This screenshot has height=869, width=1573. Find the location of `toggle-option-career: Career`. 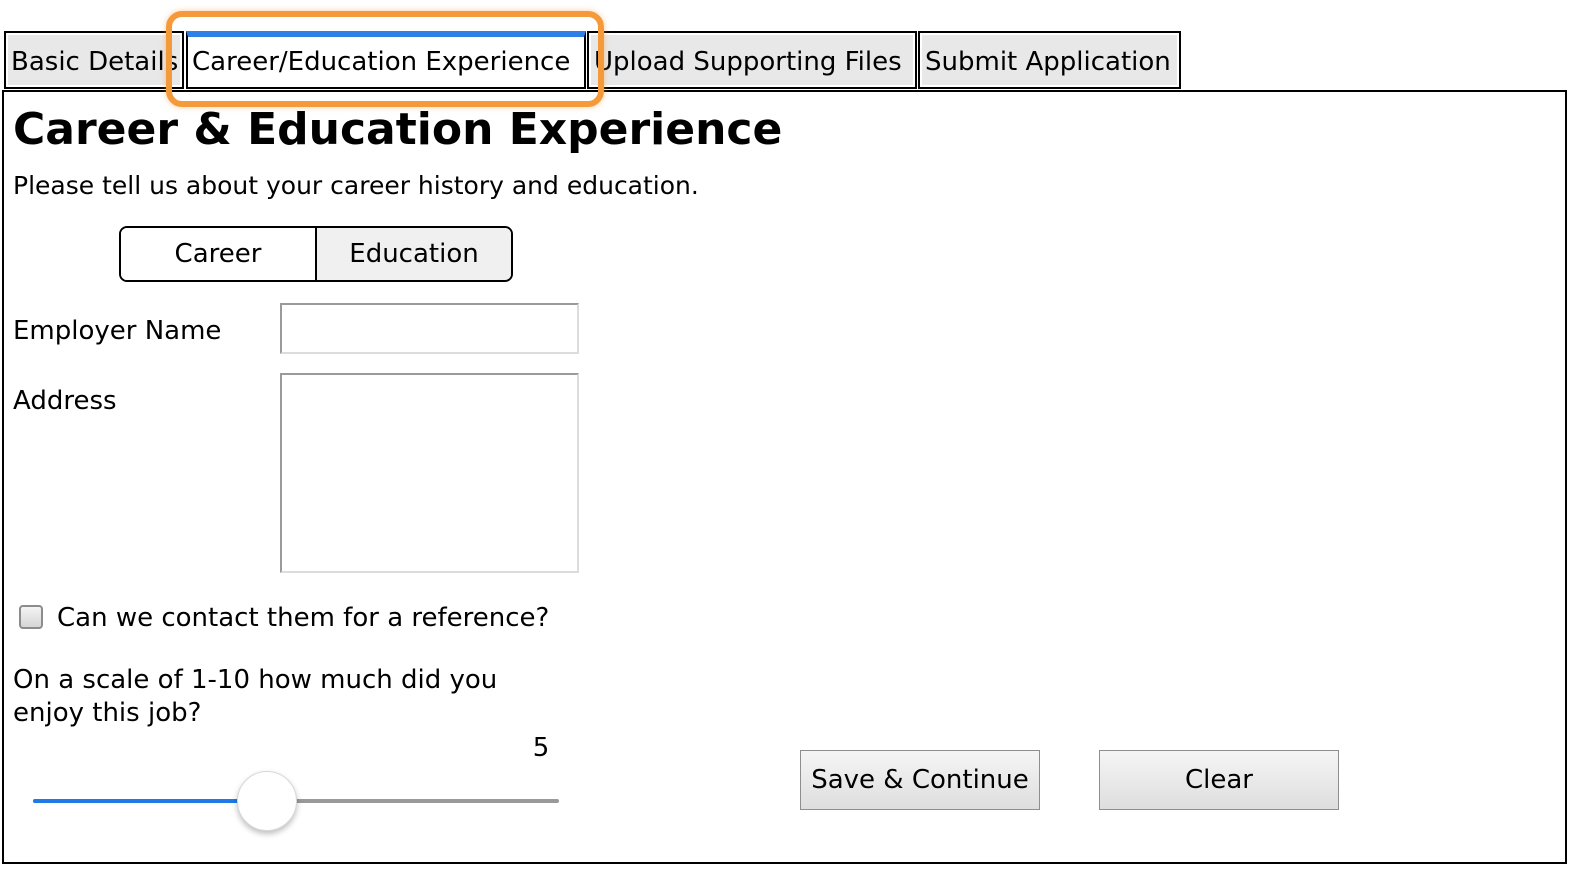

toggle-option-career: Career is located at coordinates (218, 254).